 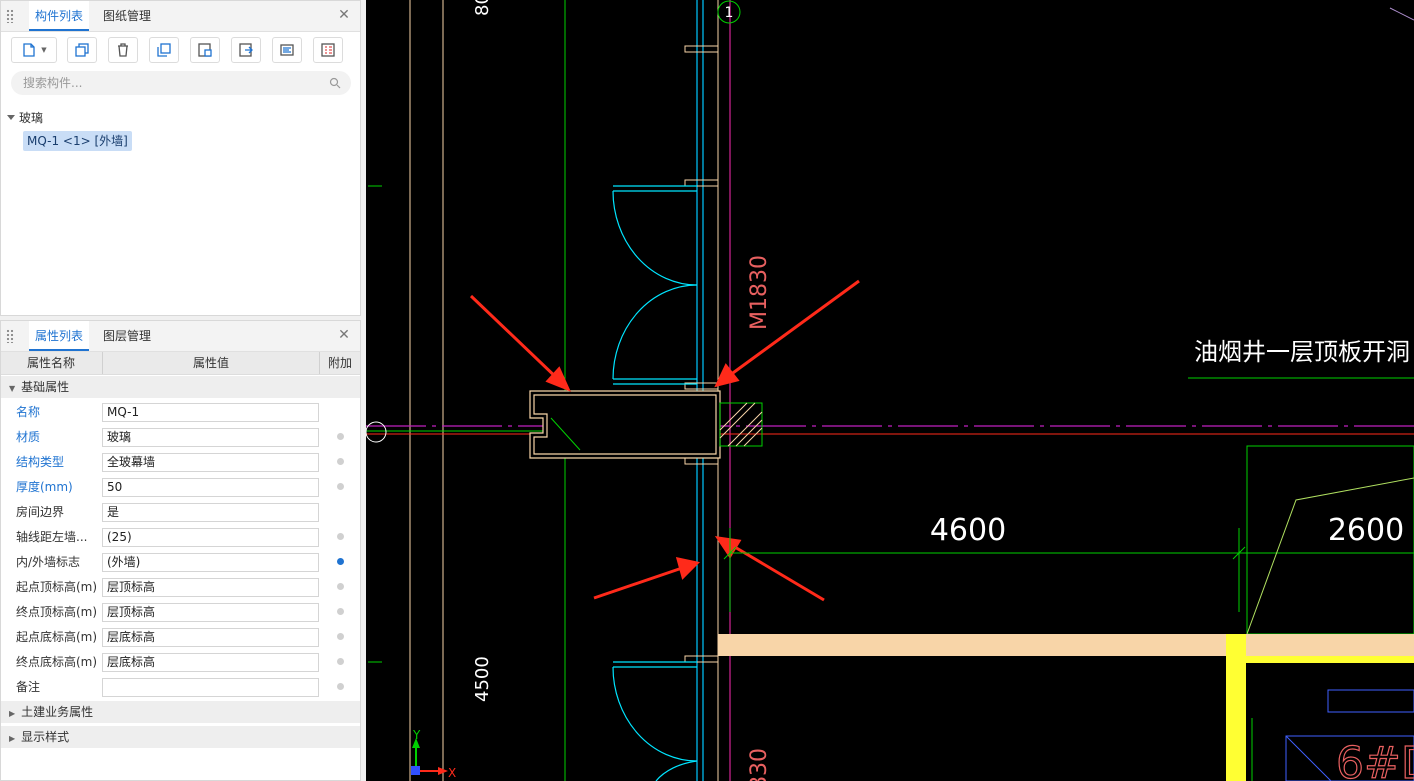 I want to click on section-label: 显示样式, so click(x=45, y=737).